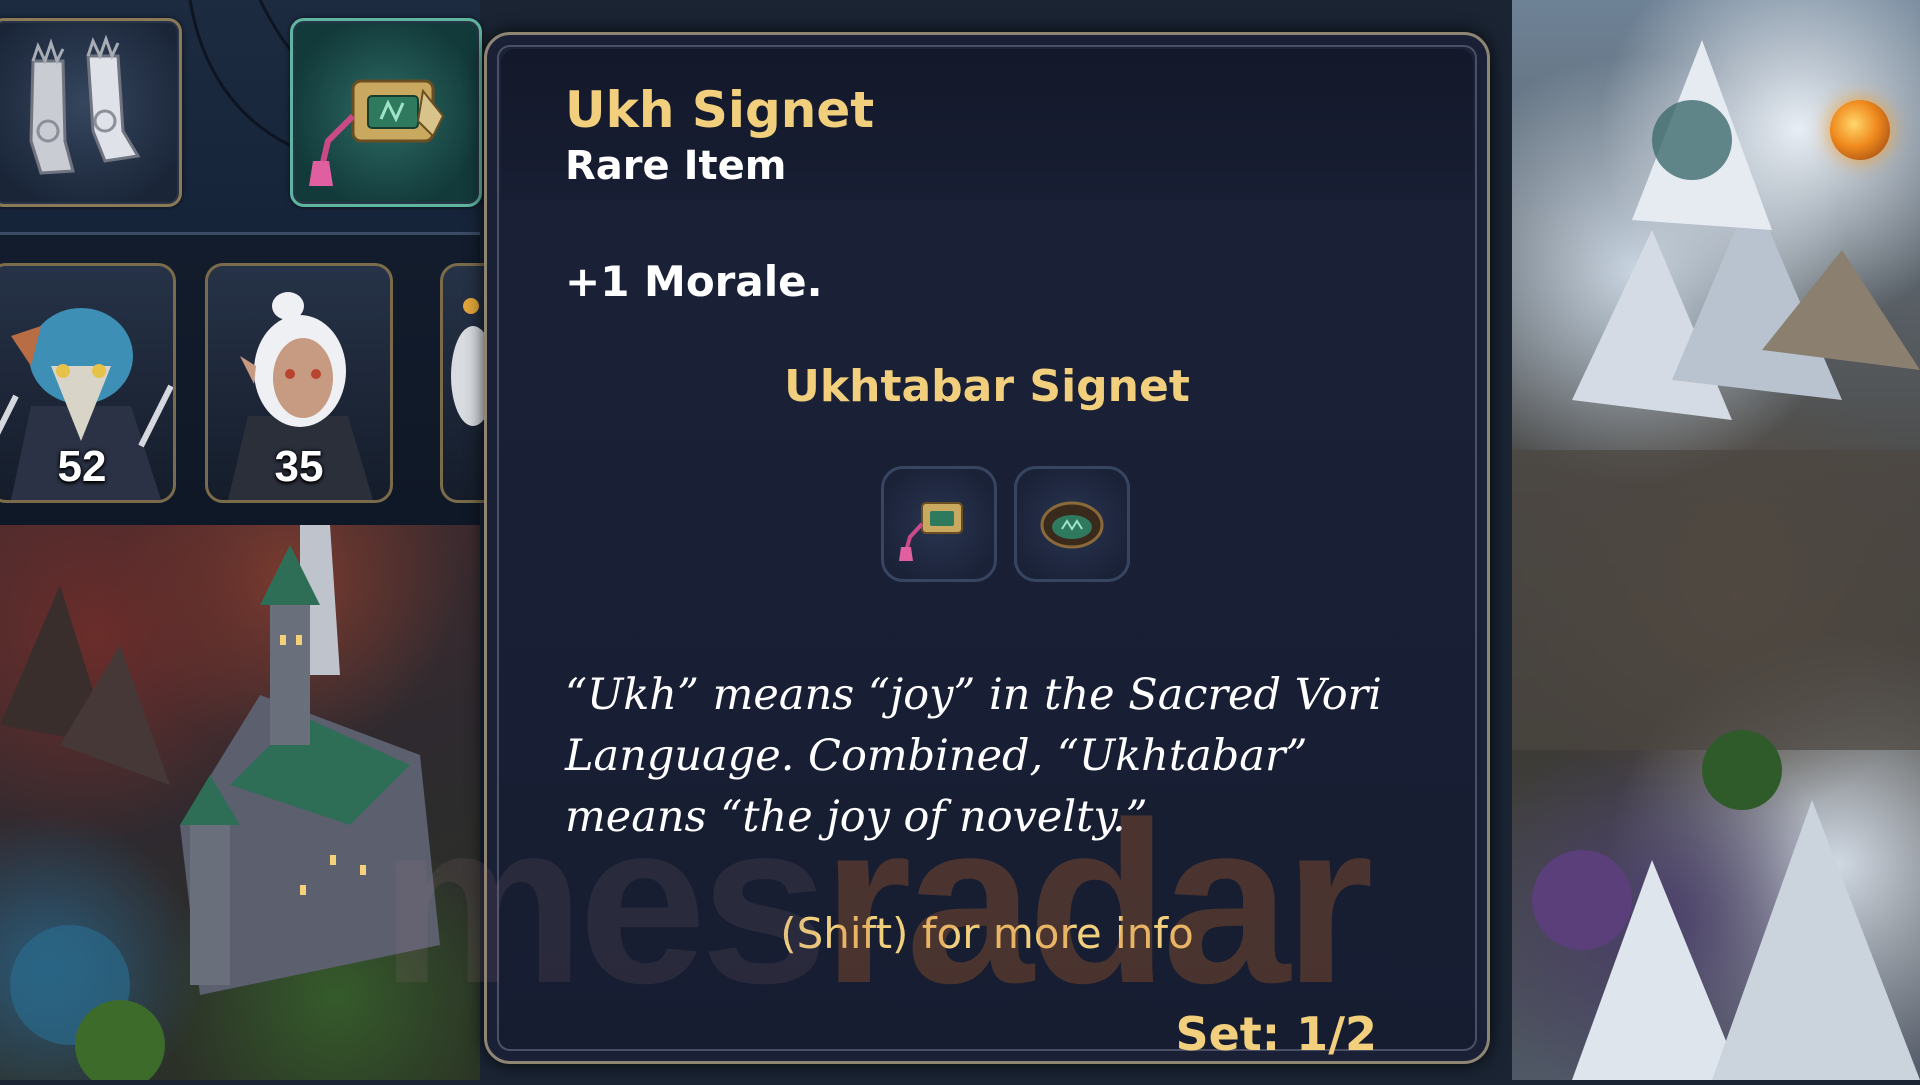  I want to click on hero-army-row: 52 35, so click(253, 380).